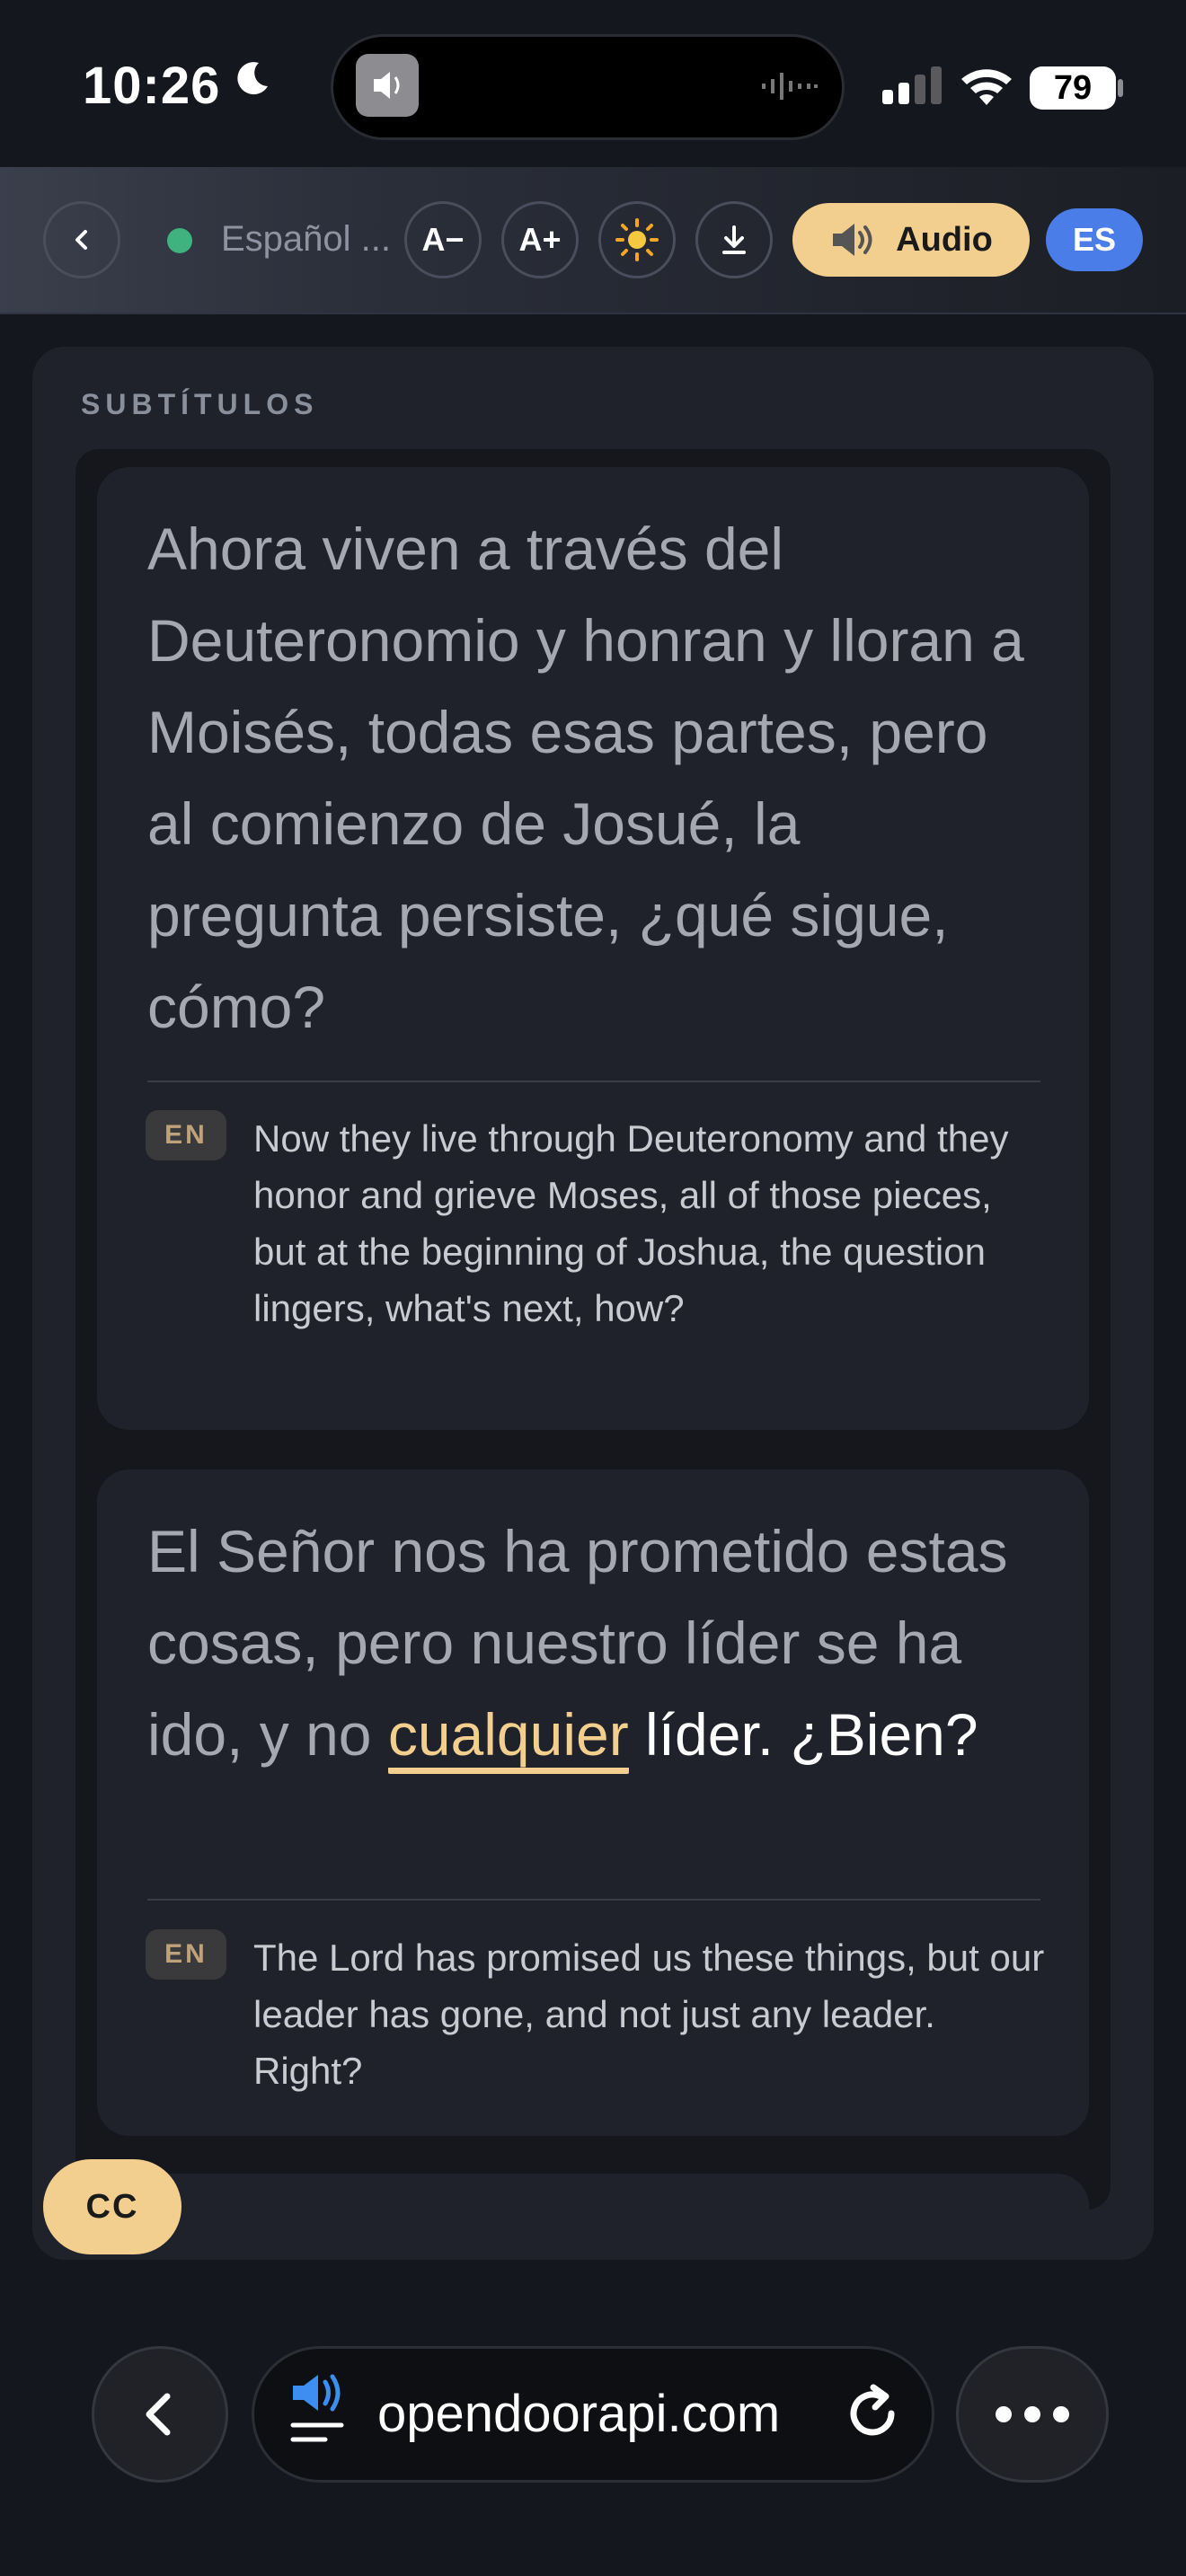 Image resolution: width=1186 pixels, height=2576 pixels. Describe the element at coordinates (152, 86) in the screenshot. I see `status-time: 10:26` at that location.